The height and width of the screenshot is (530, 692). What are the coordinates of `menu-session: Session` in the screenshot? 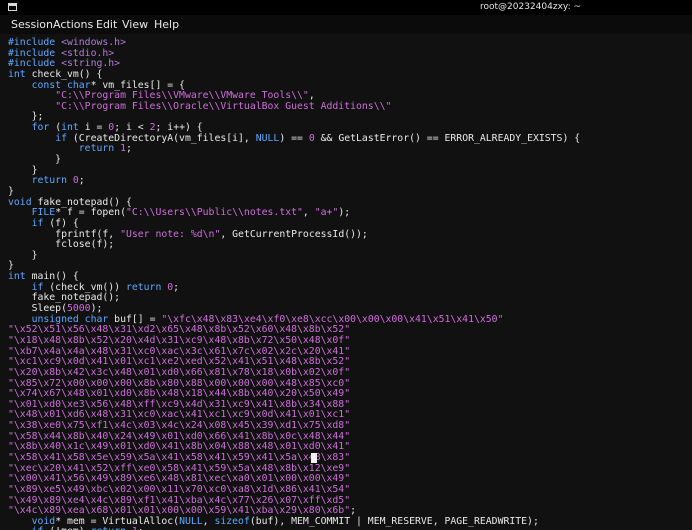 It's located at (32, 24).